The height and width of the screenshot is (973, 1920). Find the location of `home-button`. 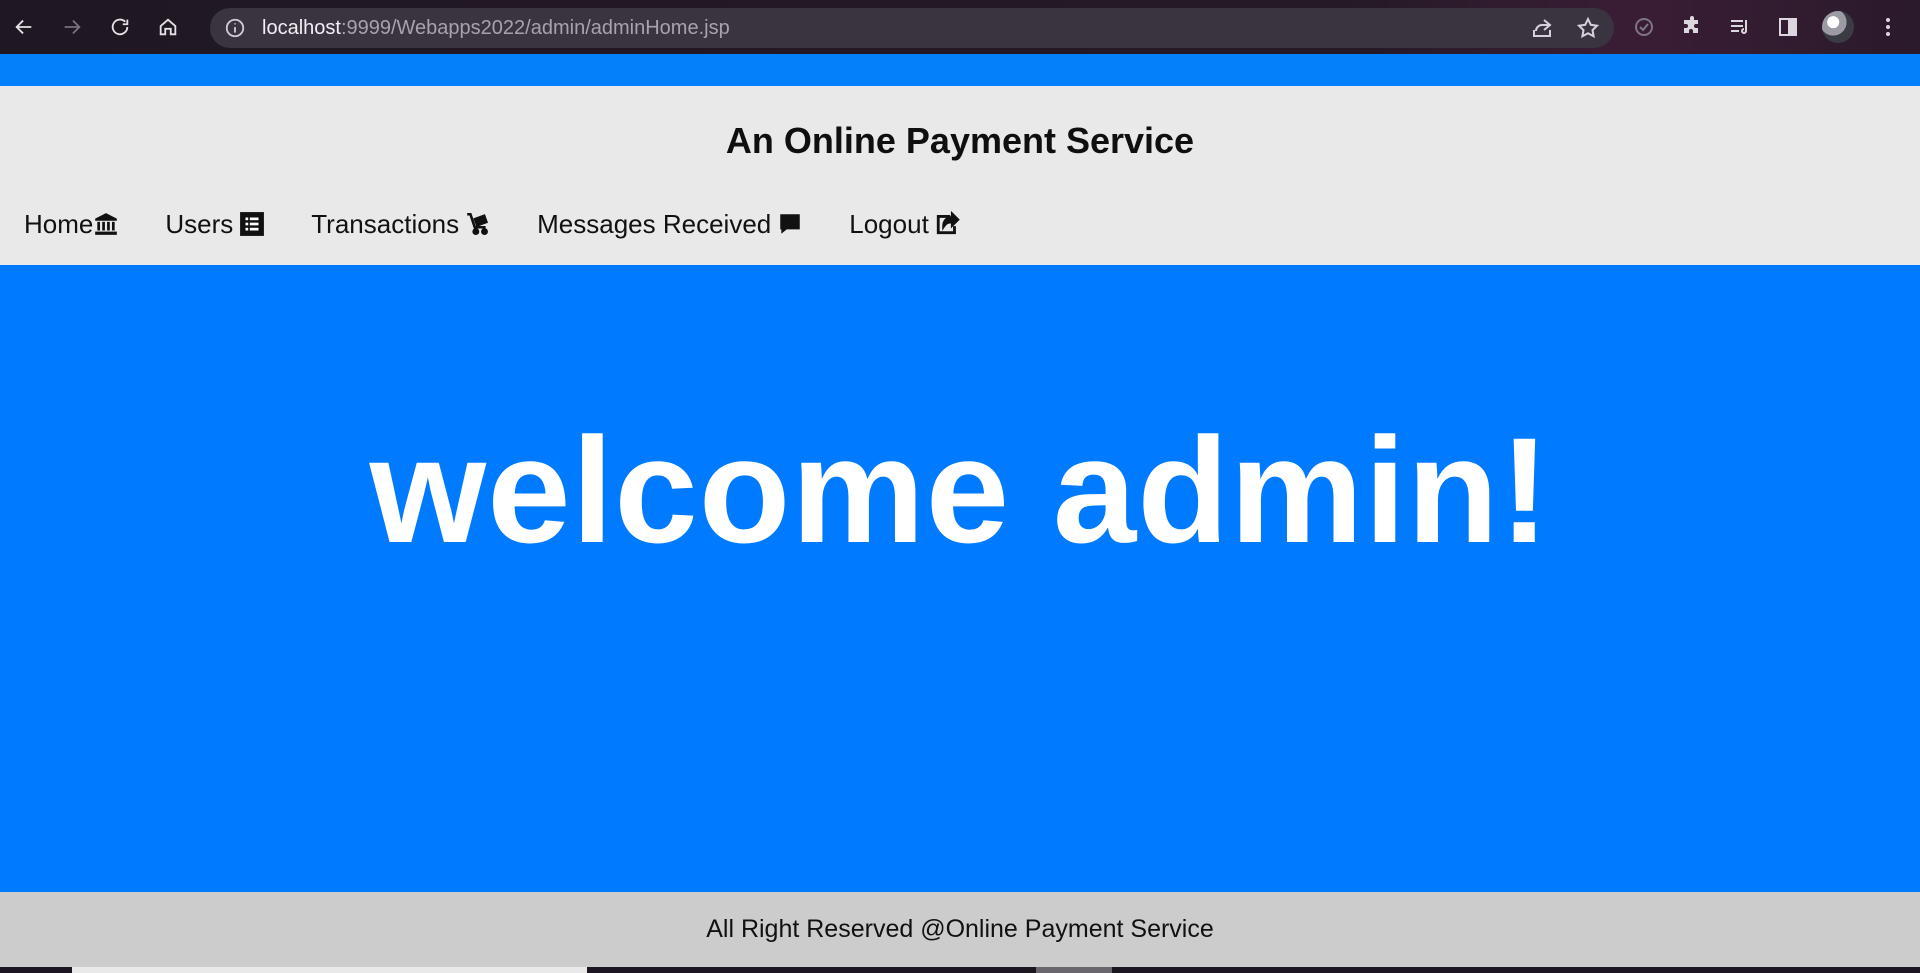

home-button is located at coordinates (168, 27).